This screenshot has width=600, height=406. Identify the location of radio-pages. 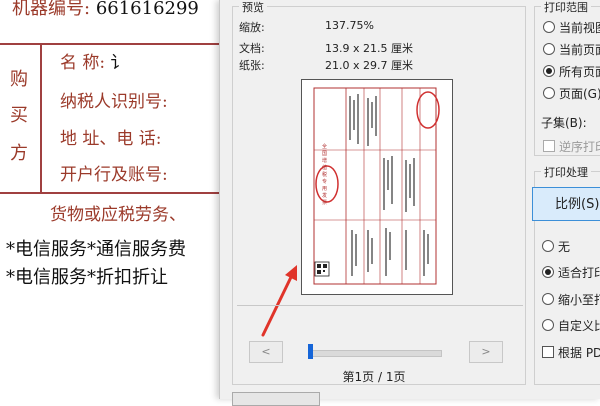
(549, 93).